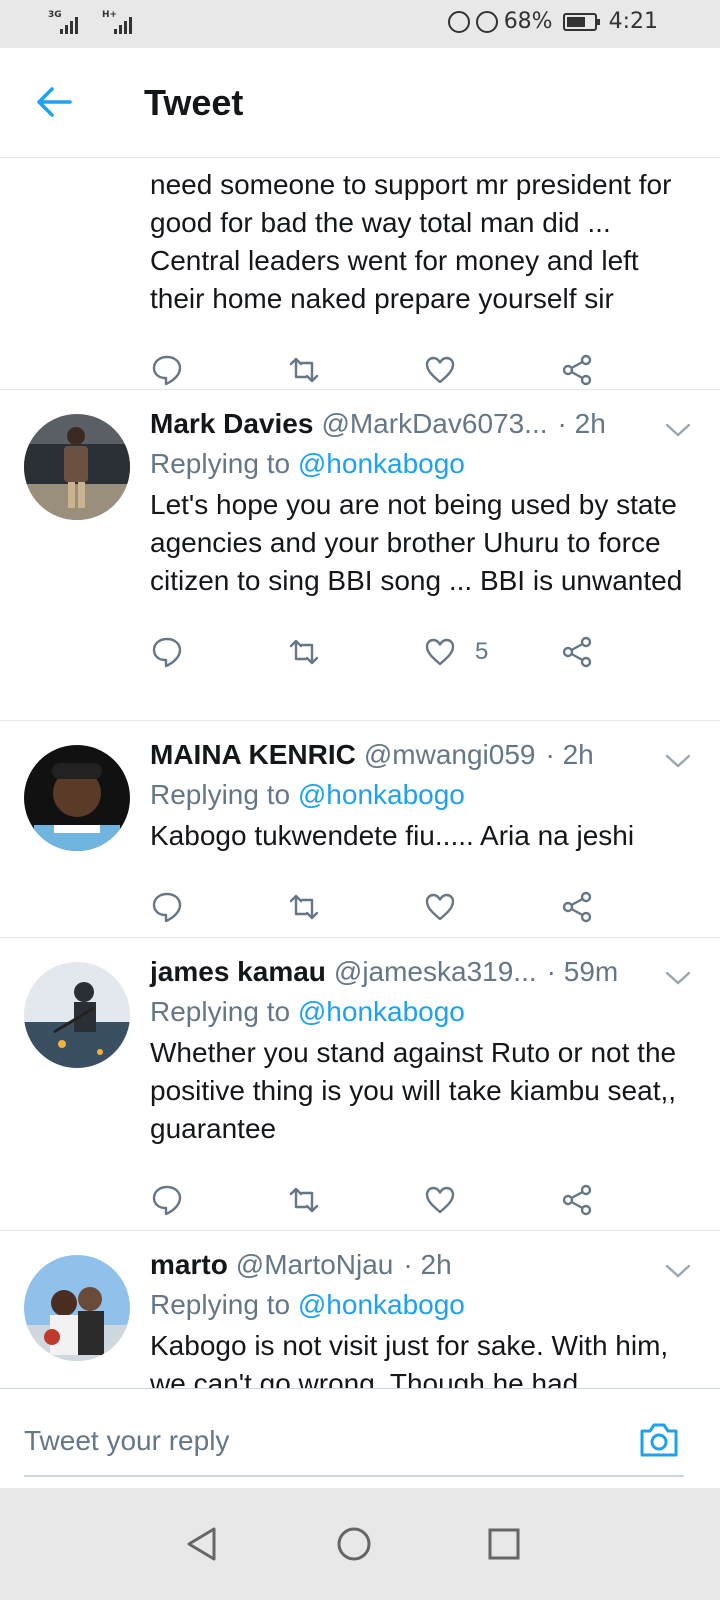 Image resolution: width=720 pixels, height=1600 pixels. I want to click on tweet-actions, so click(423, 1200).